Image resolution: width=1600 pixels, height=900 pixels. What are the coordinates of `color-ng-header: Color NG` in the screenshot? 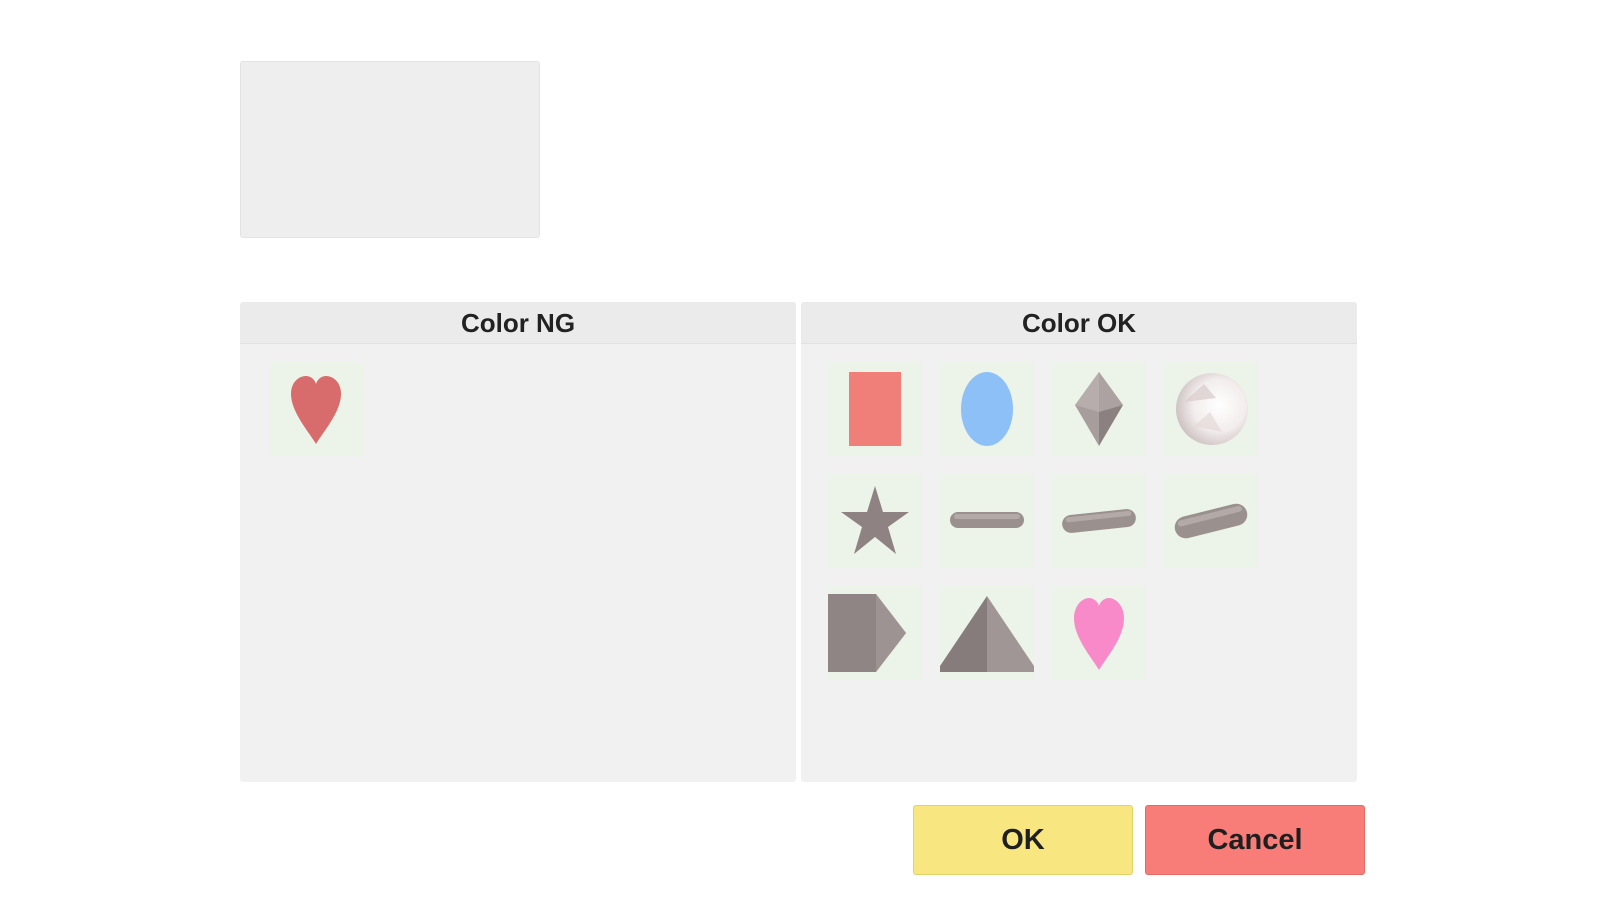 It's located at (518, 323).